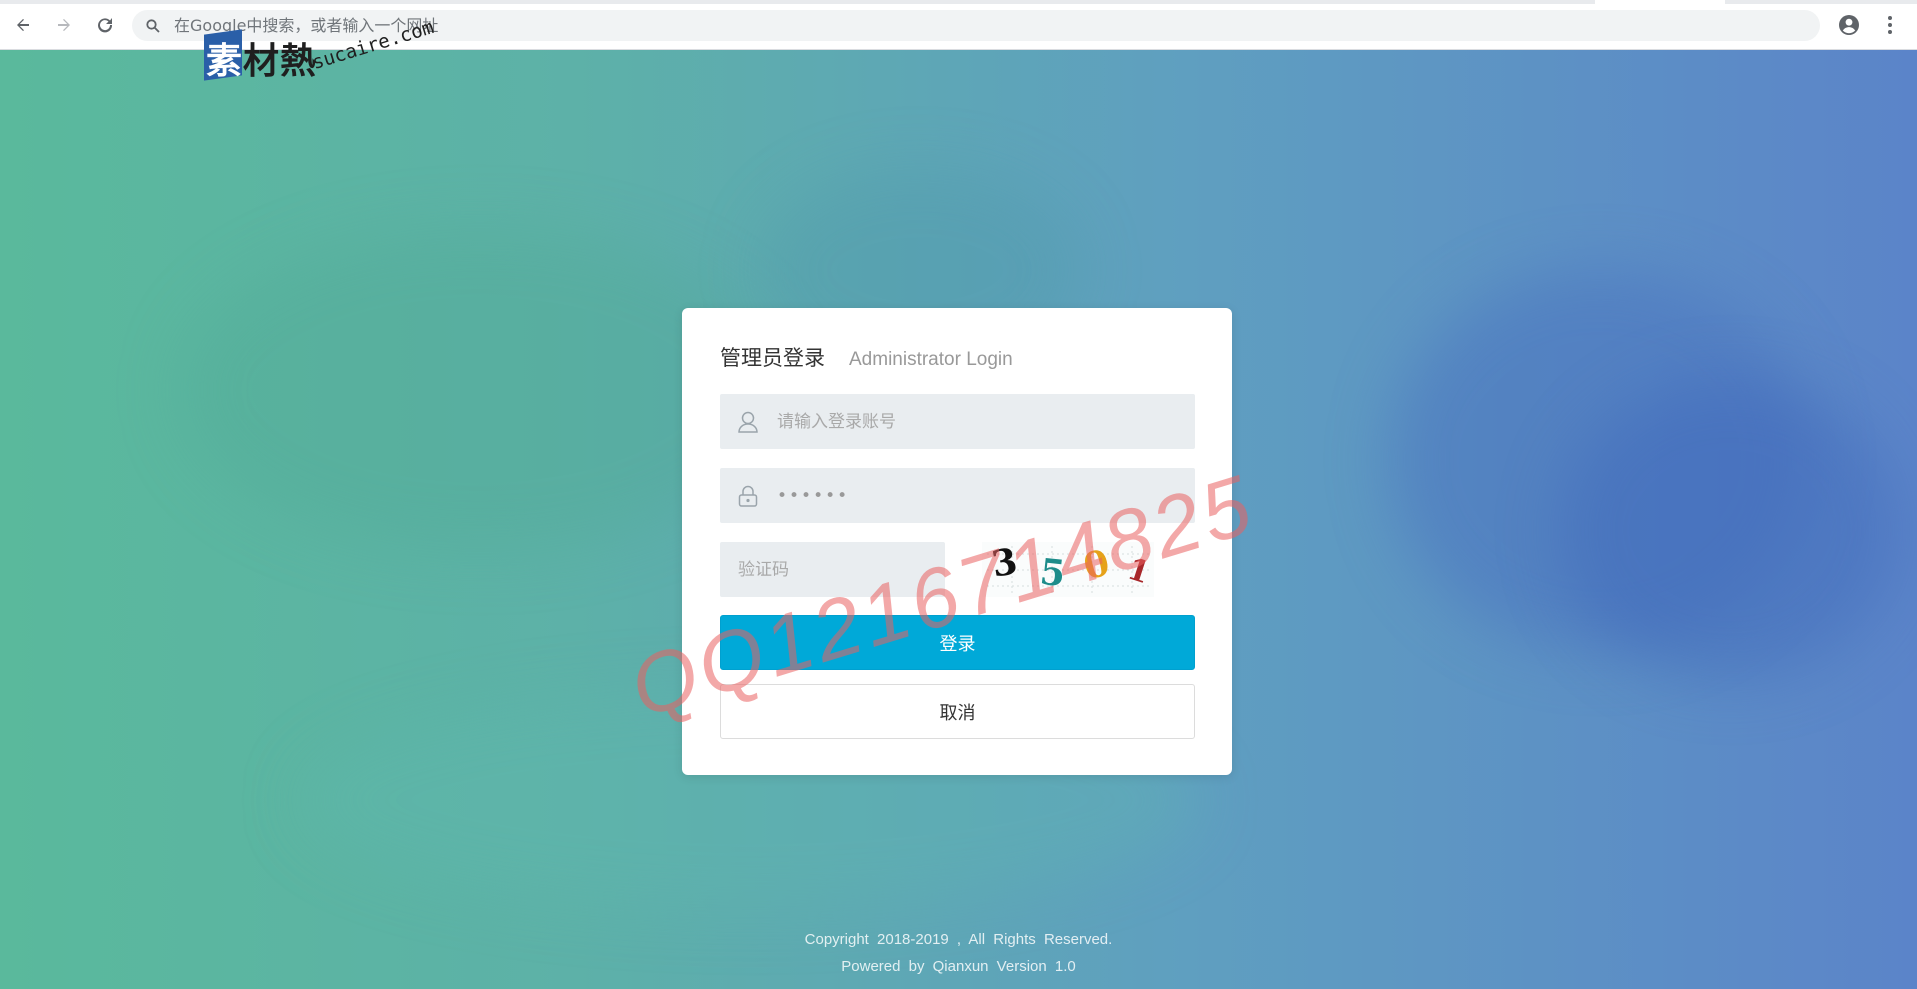 This screenshot has height=989, width=1917. What do you see at coordinates (748, 422) in the screenshot?
I see `user-icon` at bounding box center [748, 422].